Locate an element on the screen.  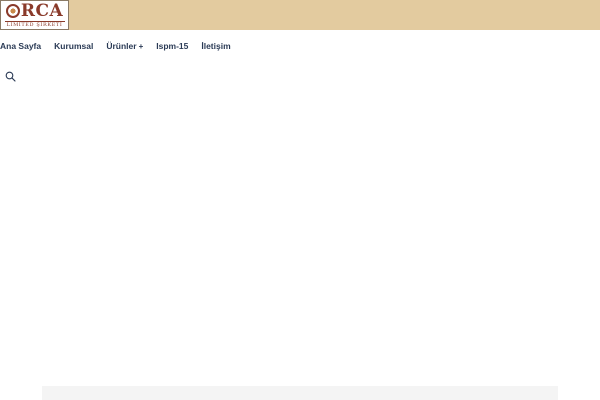
nav-item-label: Ürünler is located at coordinates (121, 46).